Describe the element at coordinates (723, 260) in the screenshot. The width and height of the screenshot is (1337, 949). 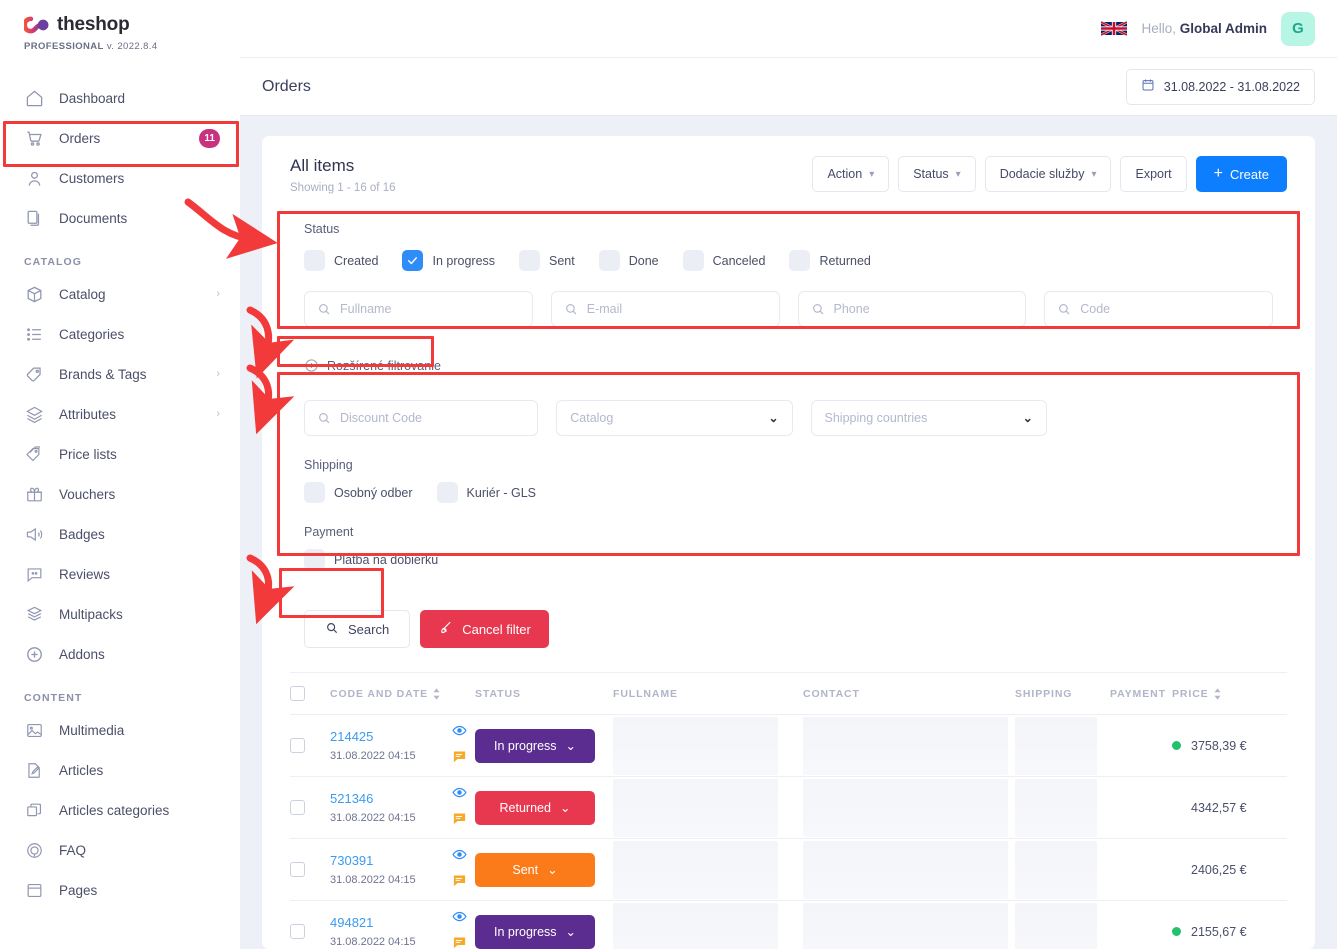
I see `status-checkbox-canceled: Canceled` at that location.